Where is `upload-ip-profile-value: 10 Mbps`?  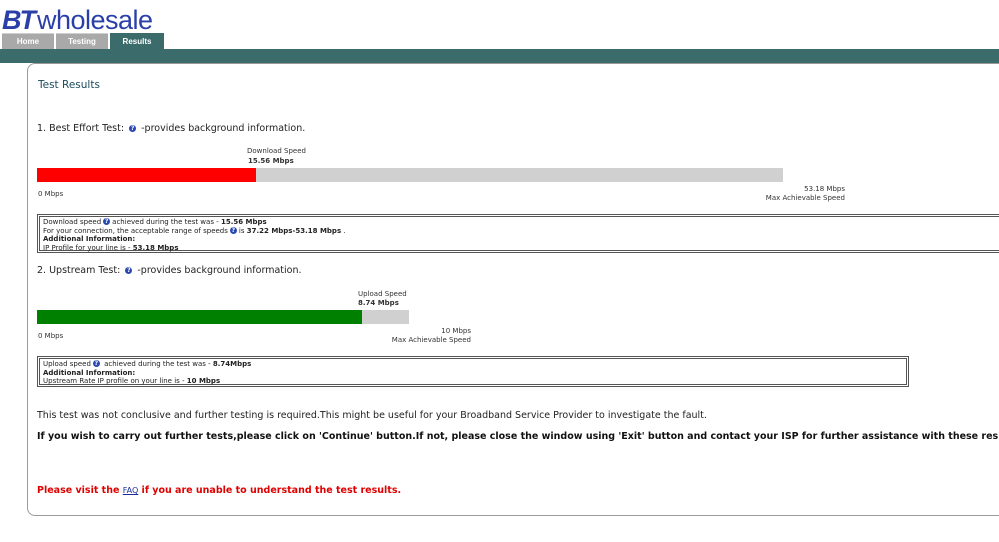
upload-ip-profile-value: 10 Mbps is located at coordinates (203, 381).